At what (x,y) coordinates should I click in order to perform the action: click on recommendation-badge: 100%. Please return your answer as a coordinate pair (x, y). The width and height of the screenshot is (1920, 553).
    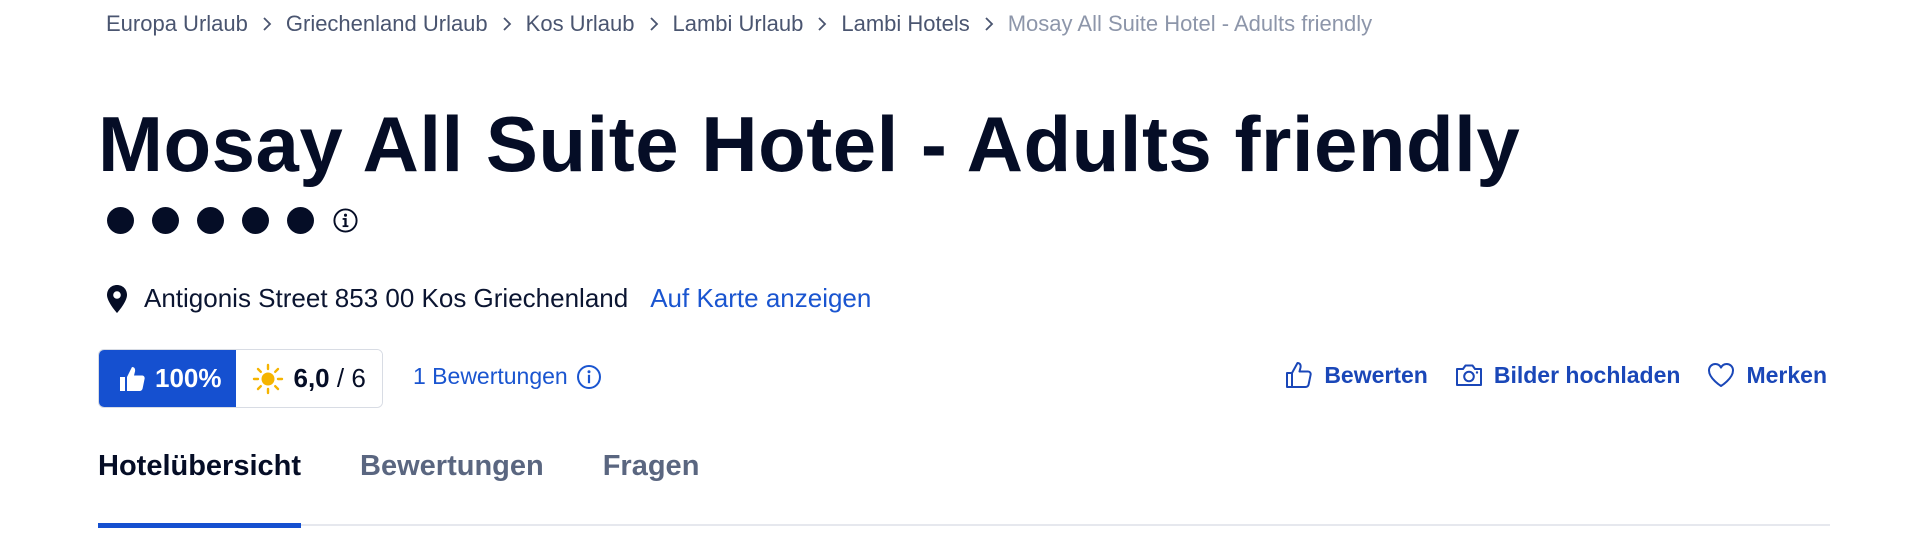
    Looking at the image, I should click on (167, 378).